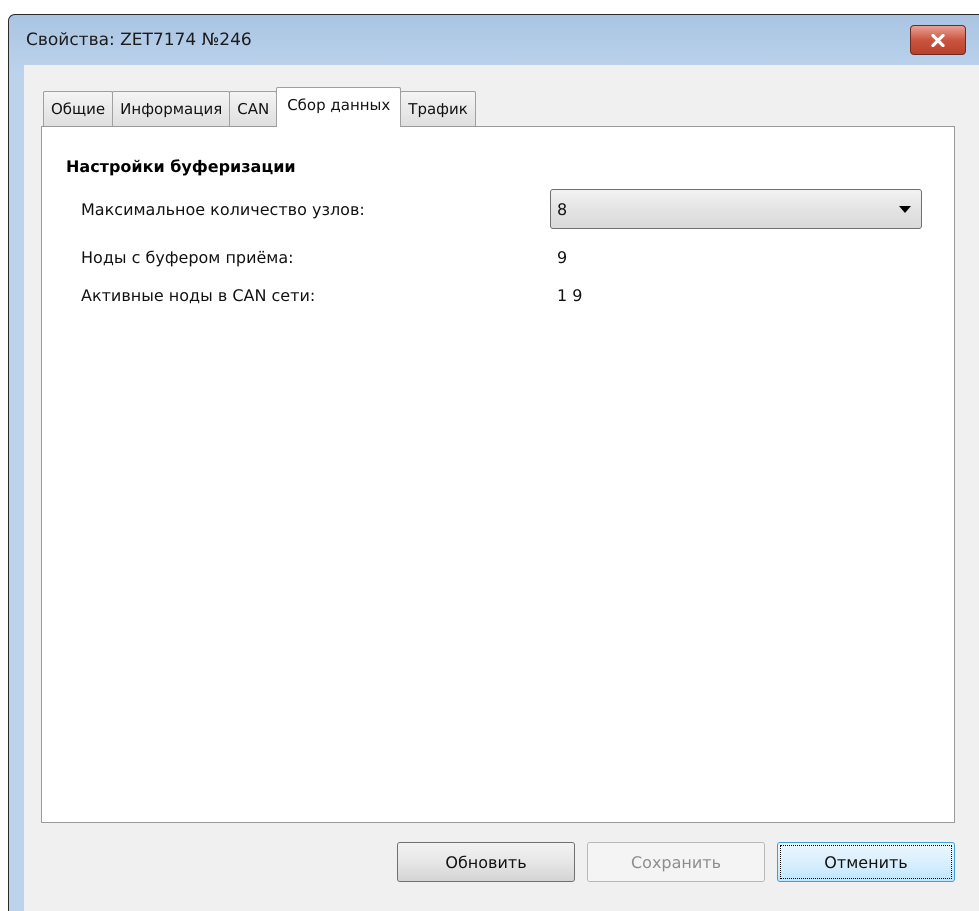 The width and height of the screenshot is (979, 911). Describe the element at coordinates (181, 166) in the screenshot. I see `section-heading: Настройки буферизации` at that location.